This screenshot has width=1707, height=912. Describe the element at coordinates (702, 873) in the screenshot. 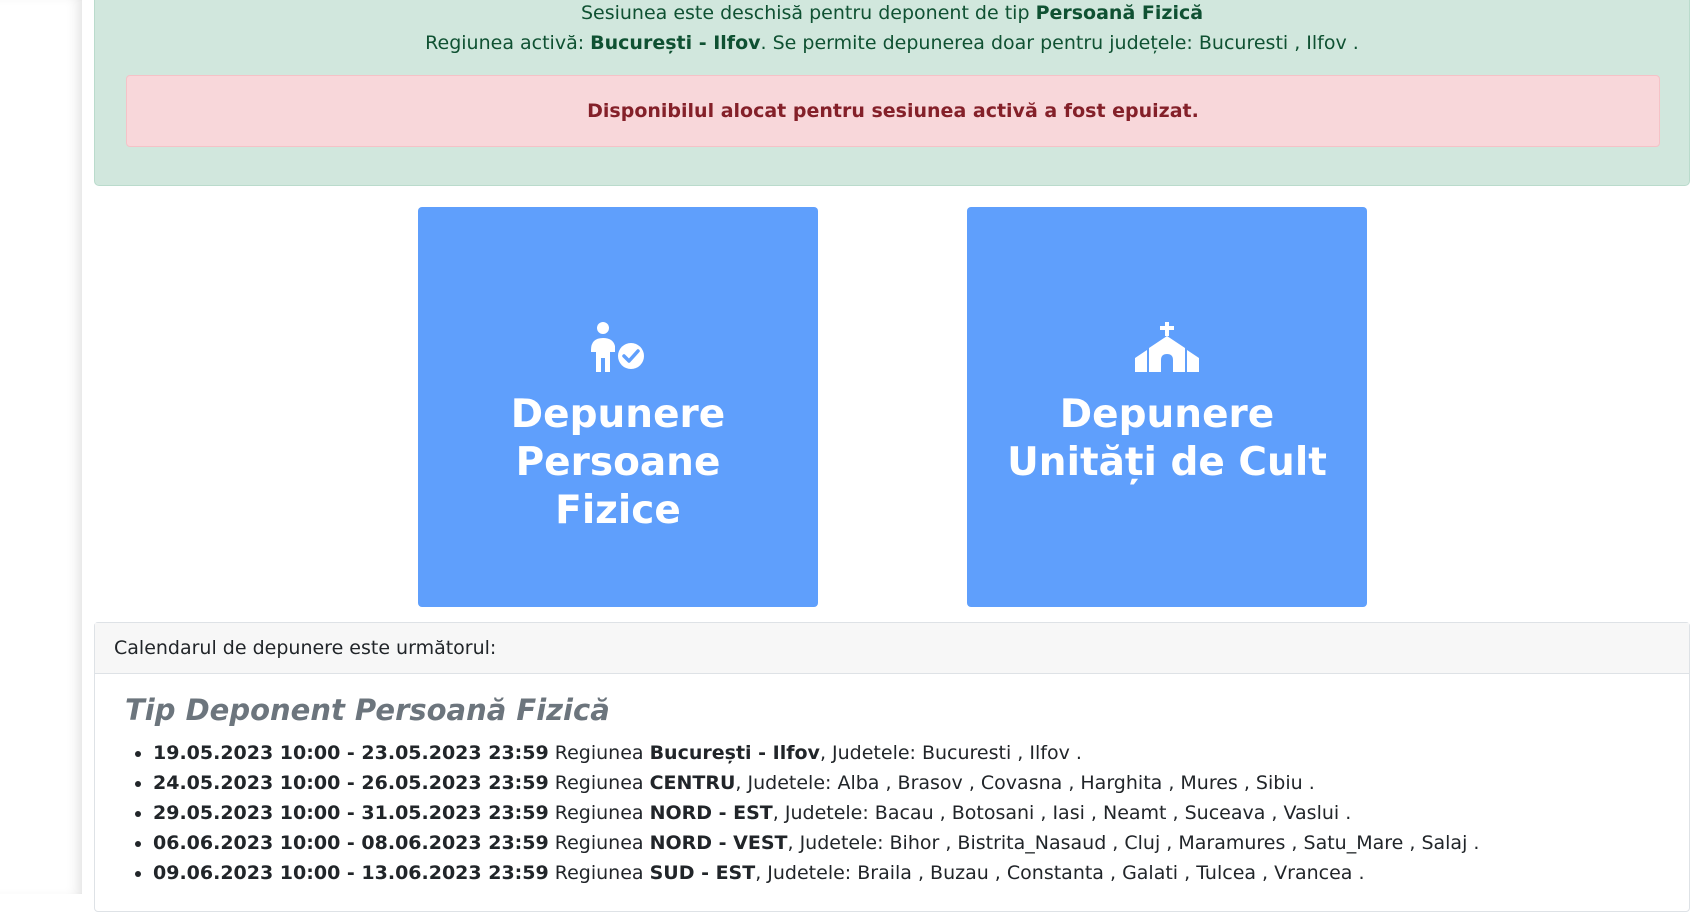

I see `schedule-region: SUD - EST` at that location.